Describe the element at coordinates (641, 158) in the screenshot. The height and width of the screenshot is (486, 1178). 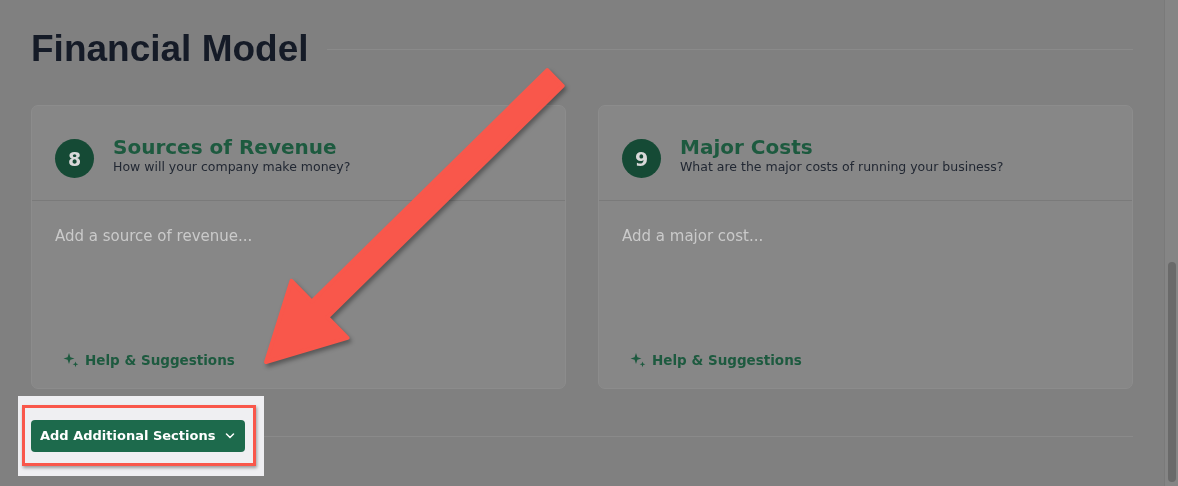
I see `step-number: 9` at that location.